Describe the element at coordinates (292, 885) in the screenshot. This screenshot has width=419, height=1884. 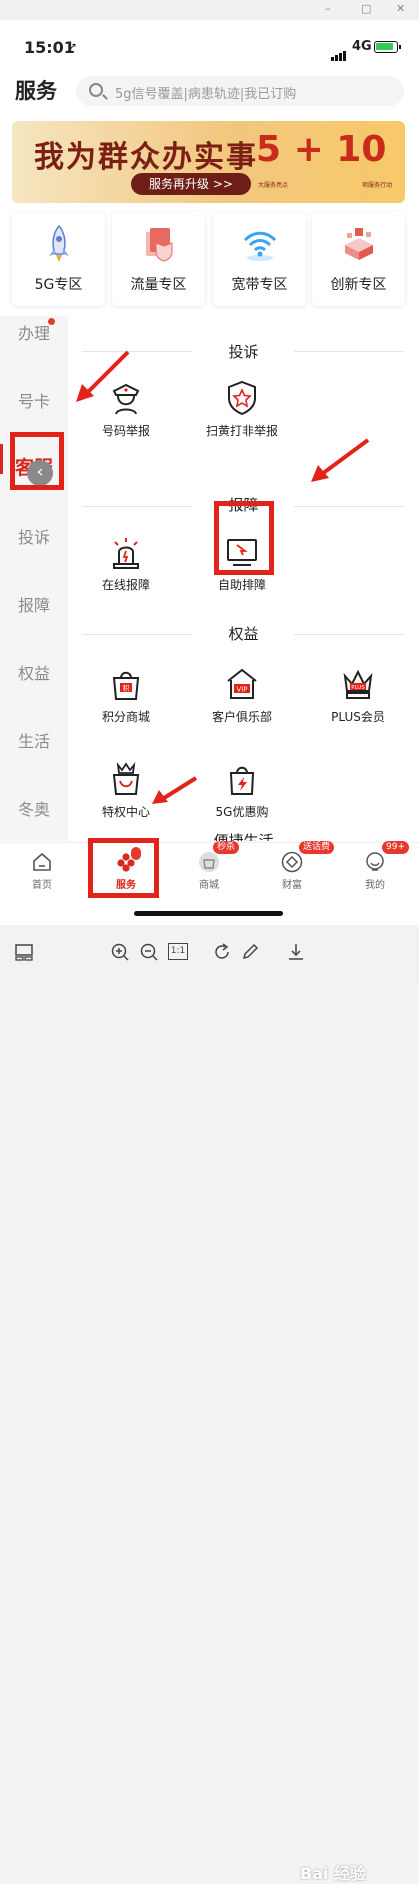
I see `tab-label: 财富` at that location.